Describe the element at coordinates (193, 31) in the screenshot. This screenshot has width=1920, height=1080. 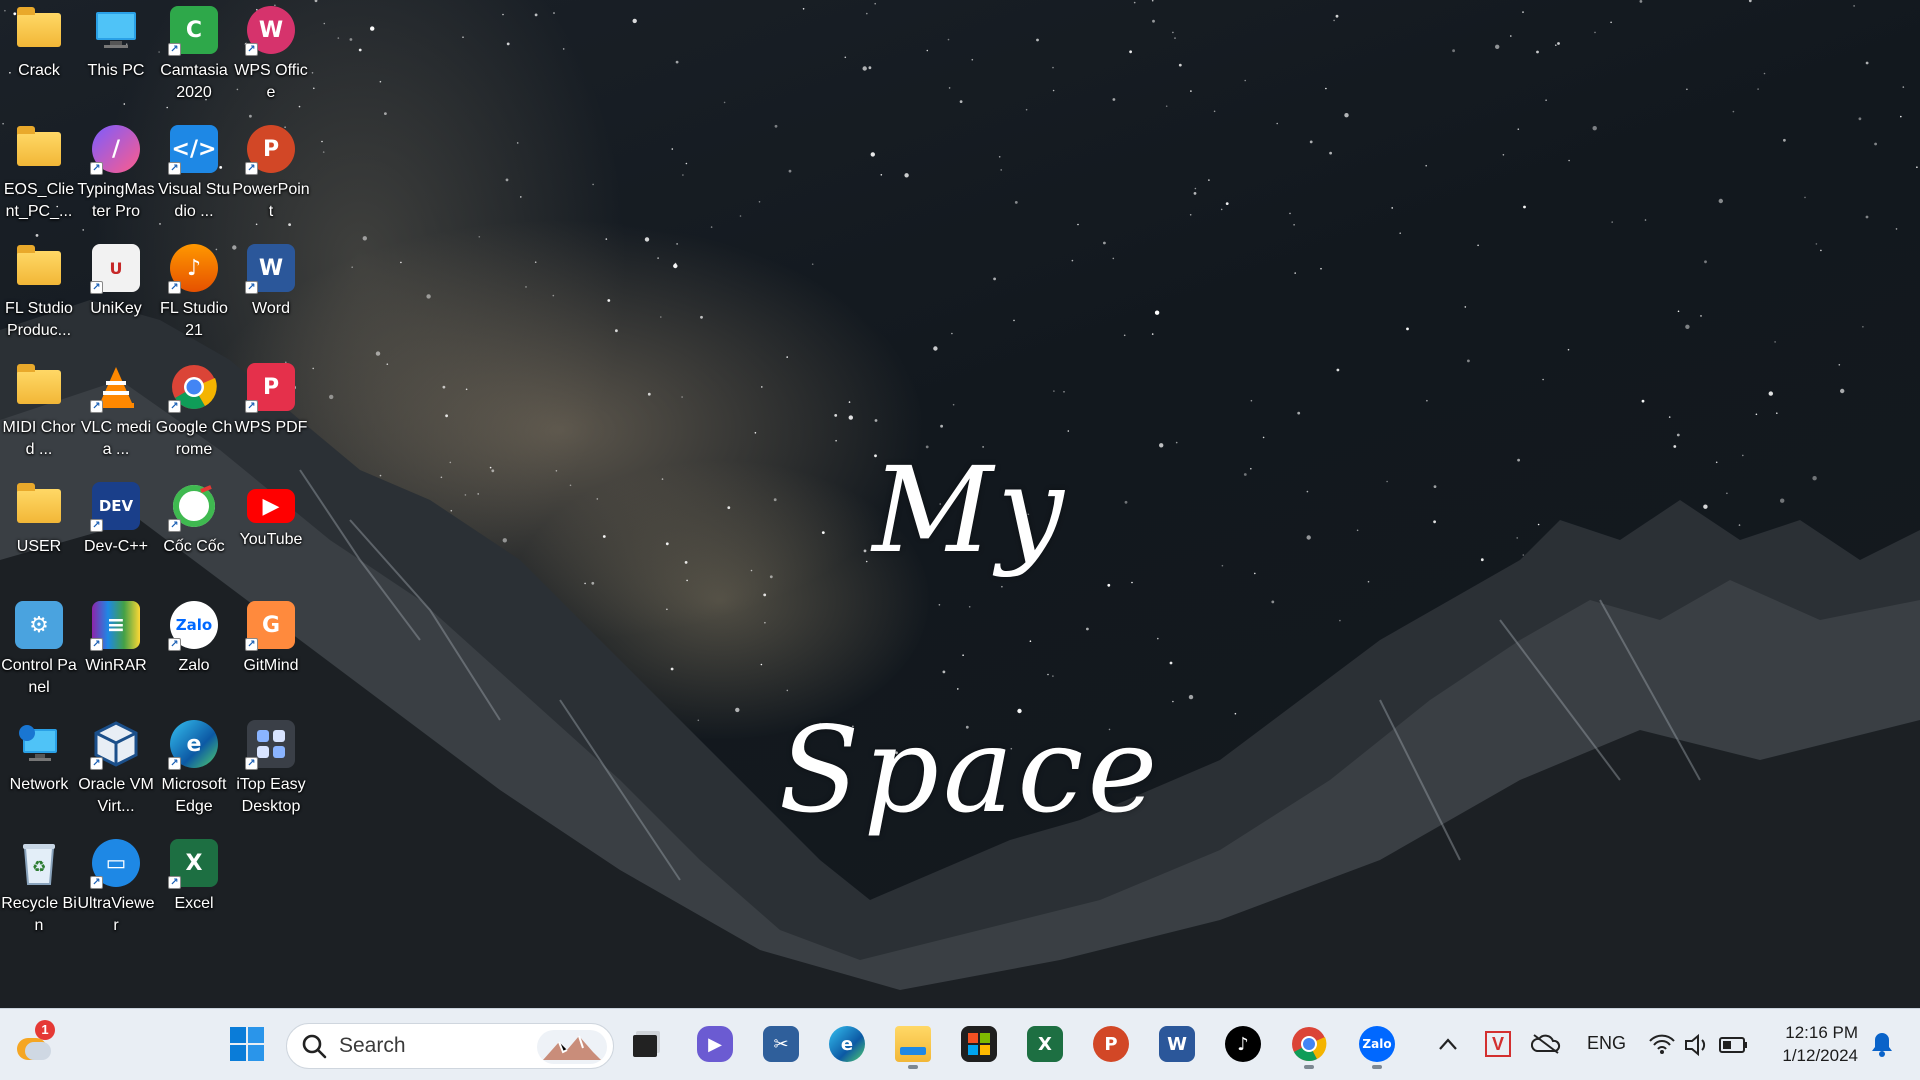
I see `camtasia-icon: C ↗` at that location.